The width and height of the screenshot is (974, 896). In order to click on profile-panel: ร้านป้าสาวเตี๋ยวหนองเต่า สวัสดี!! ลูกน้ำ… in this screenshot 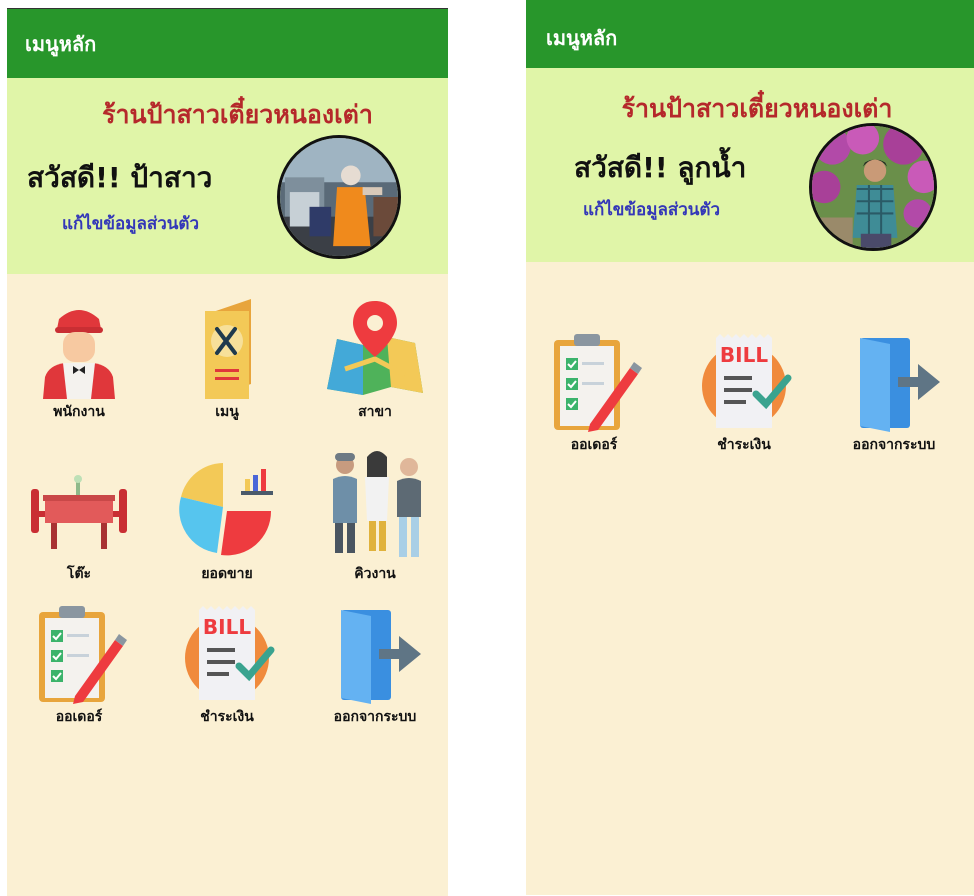, I will do `click(750, 165)`.